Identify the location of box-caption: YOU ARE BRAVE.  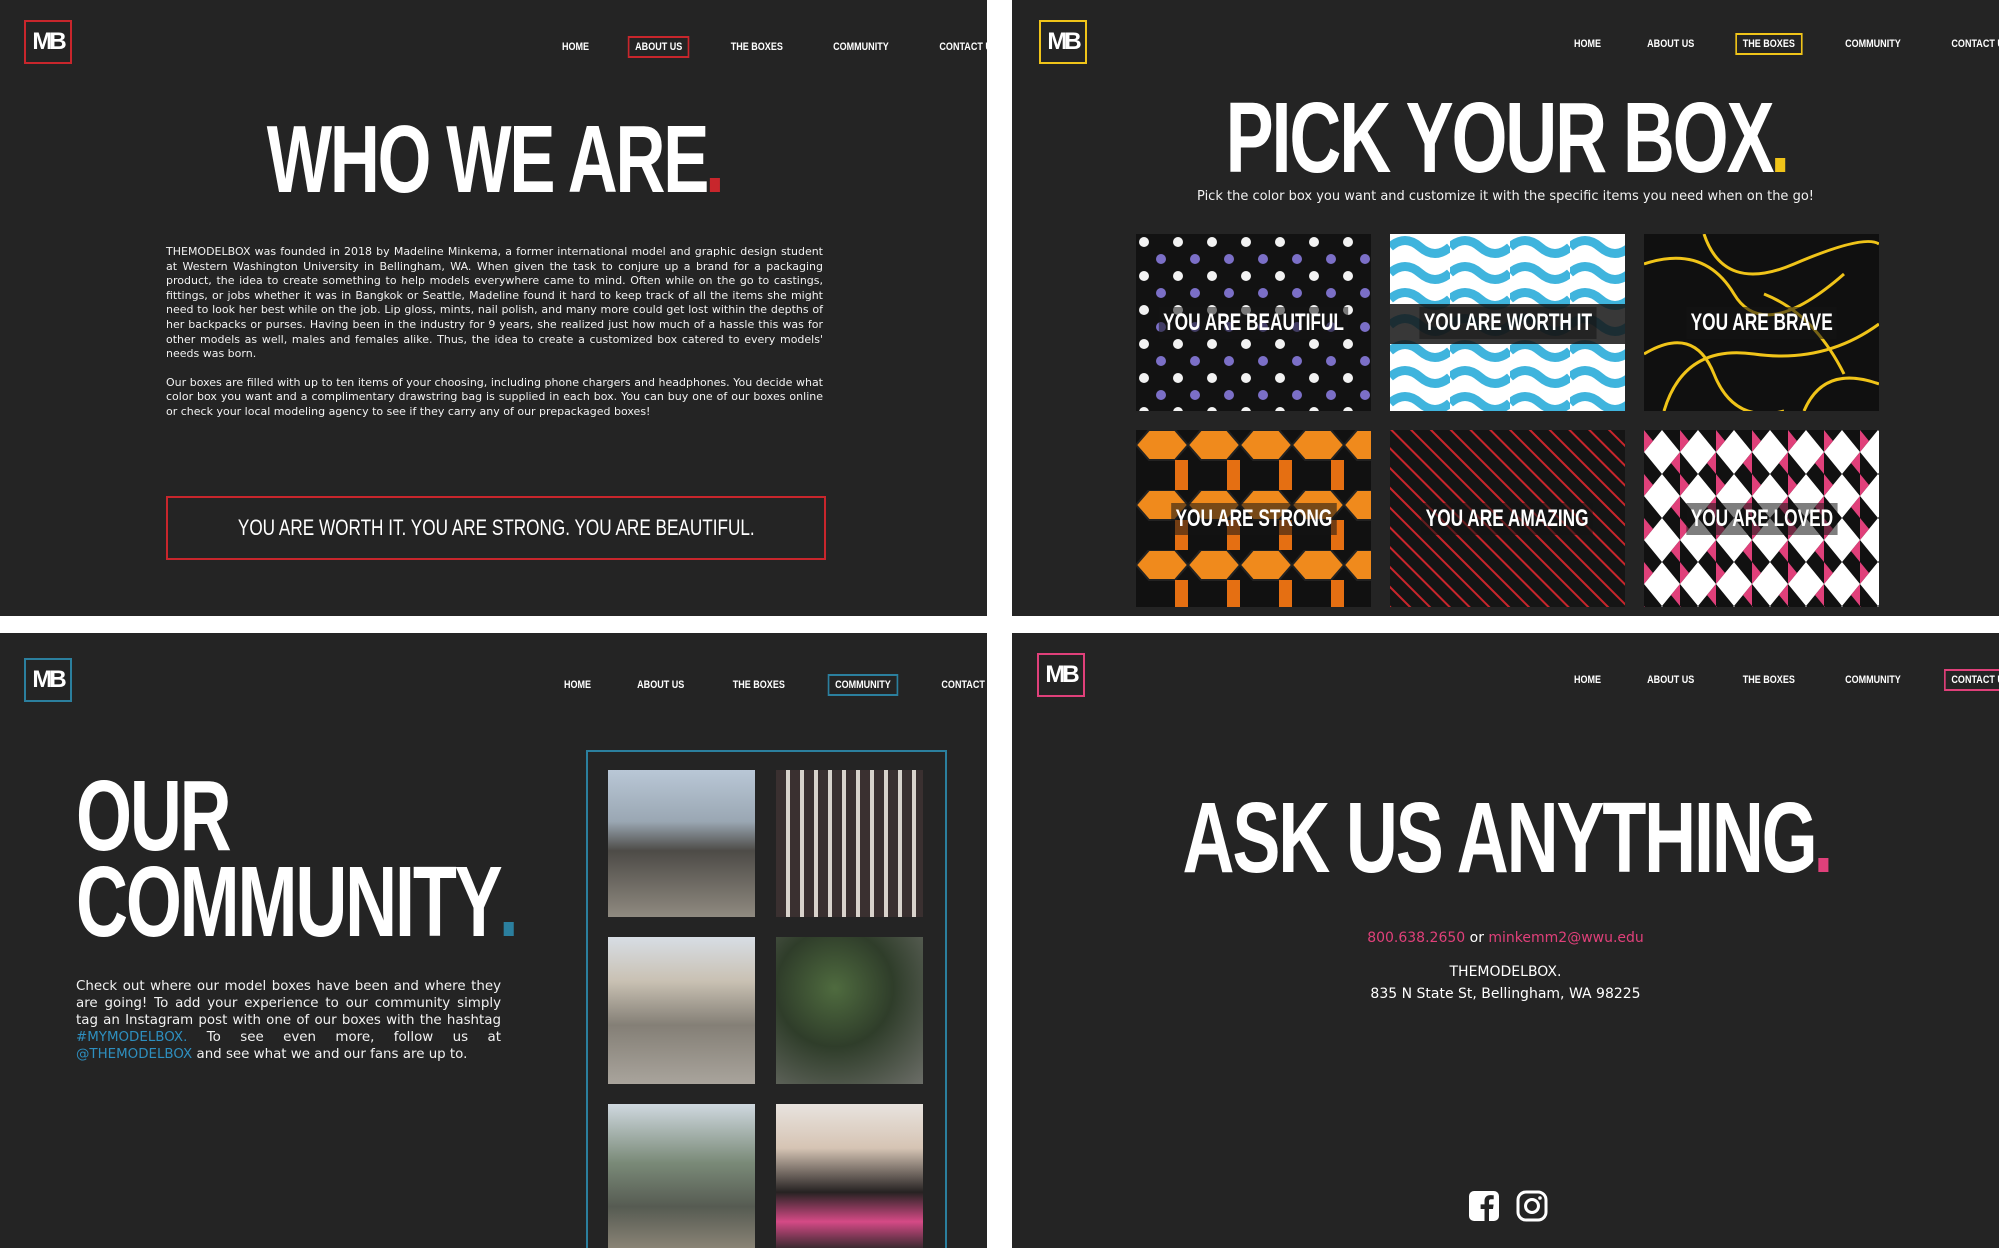
(1761, 322).